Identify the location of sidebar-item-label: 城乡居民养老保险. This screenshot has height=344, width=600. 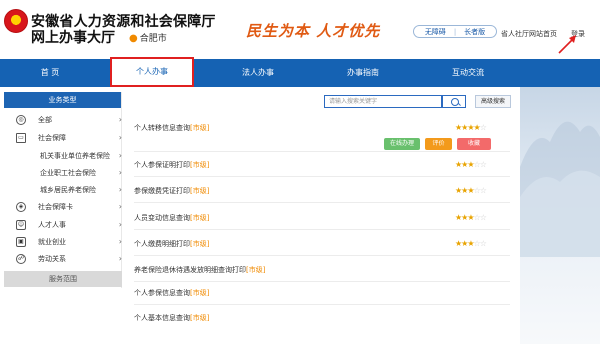
(68, 190).